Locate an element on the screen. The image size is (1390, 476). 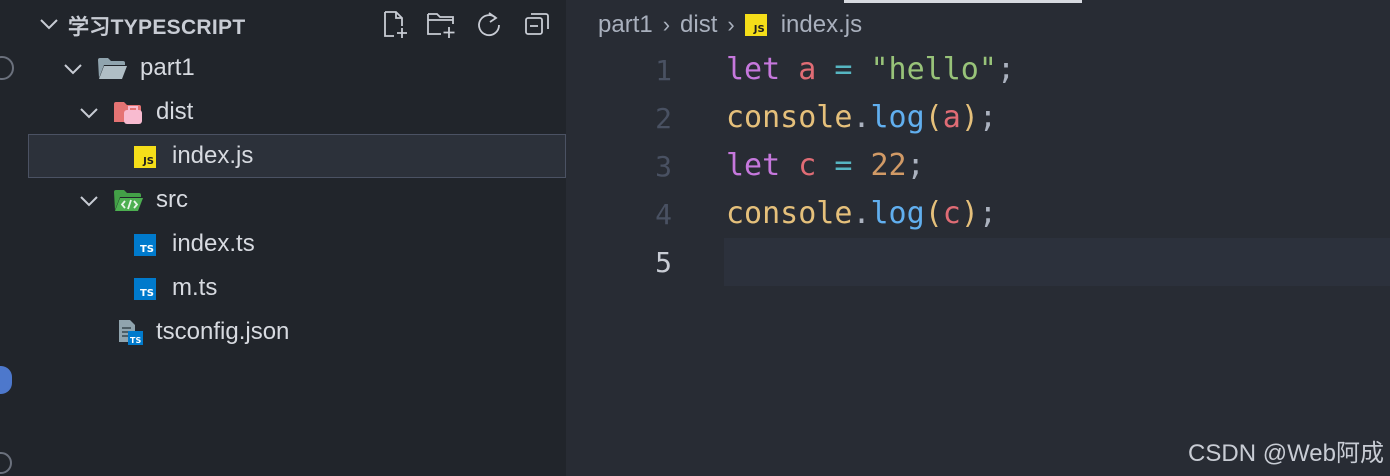
tree-folder-part1: part1 is located at coordinates (297, 68).